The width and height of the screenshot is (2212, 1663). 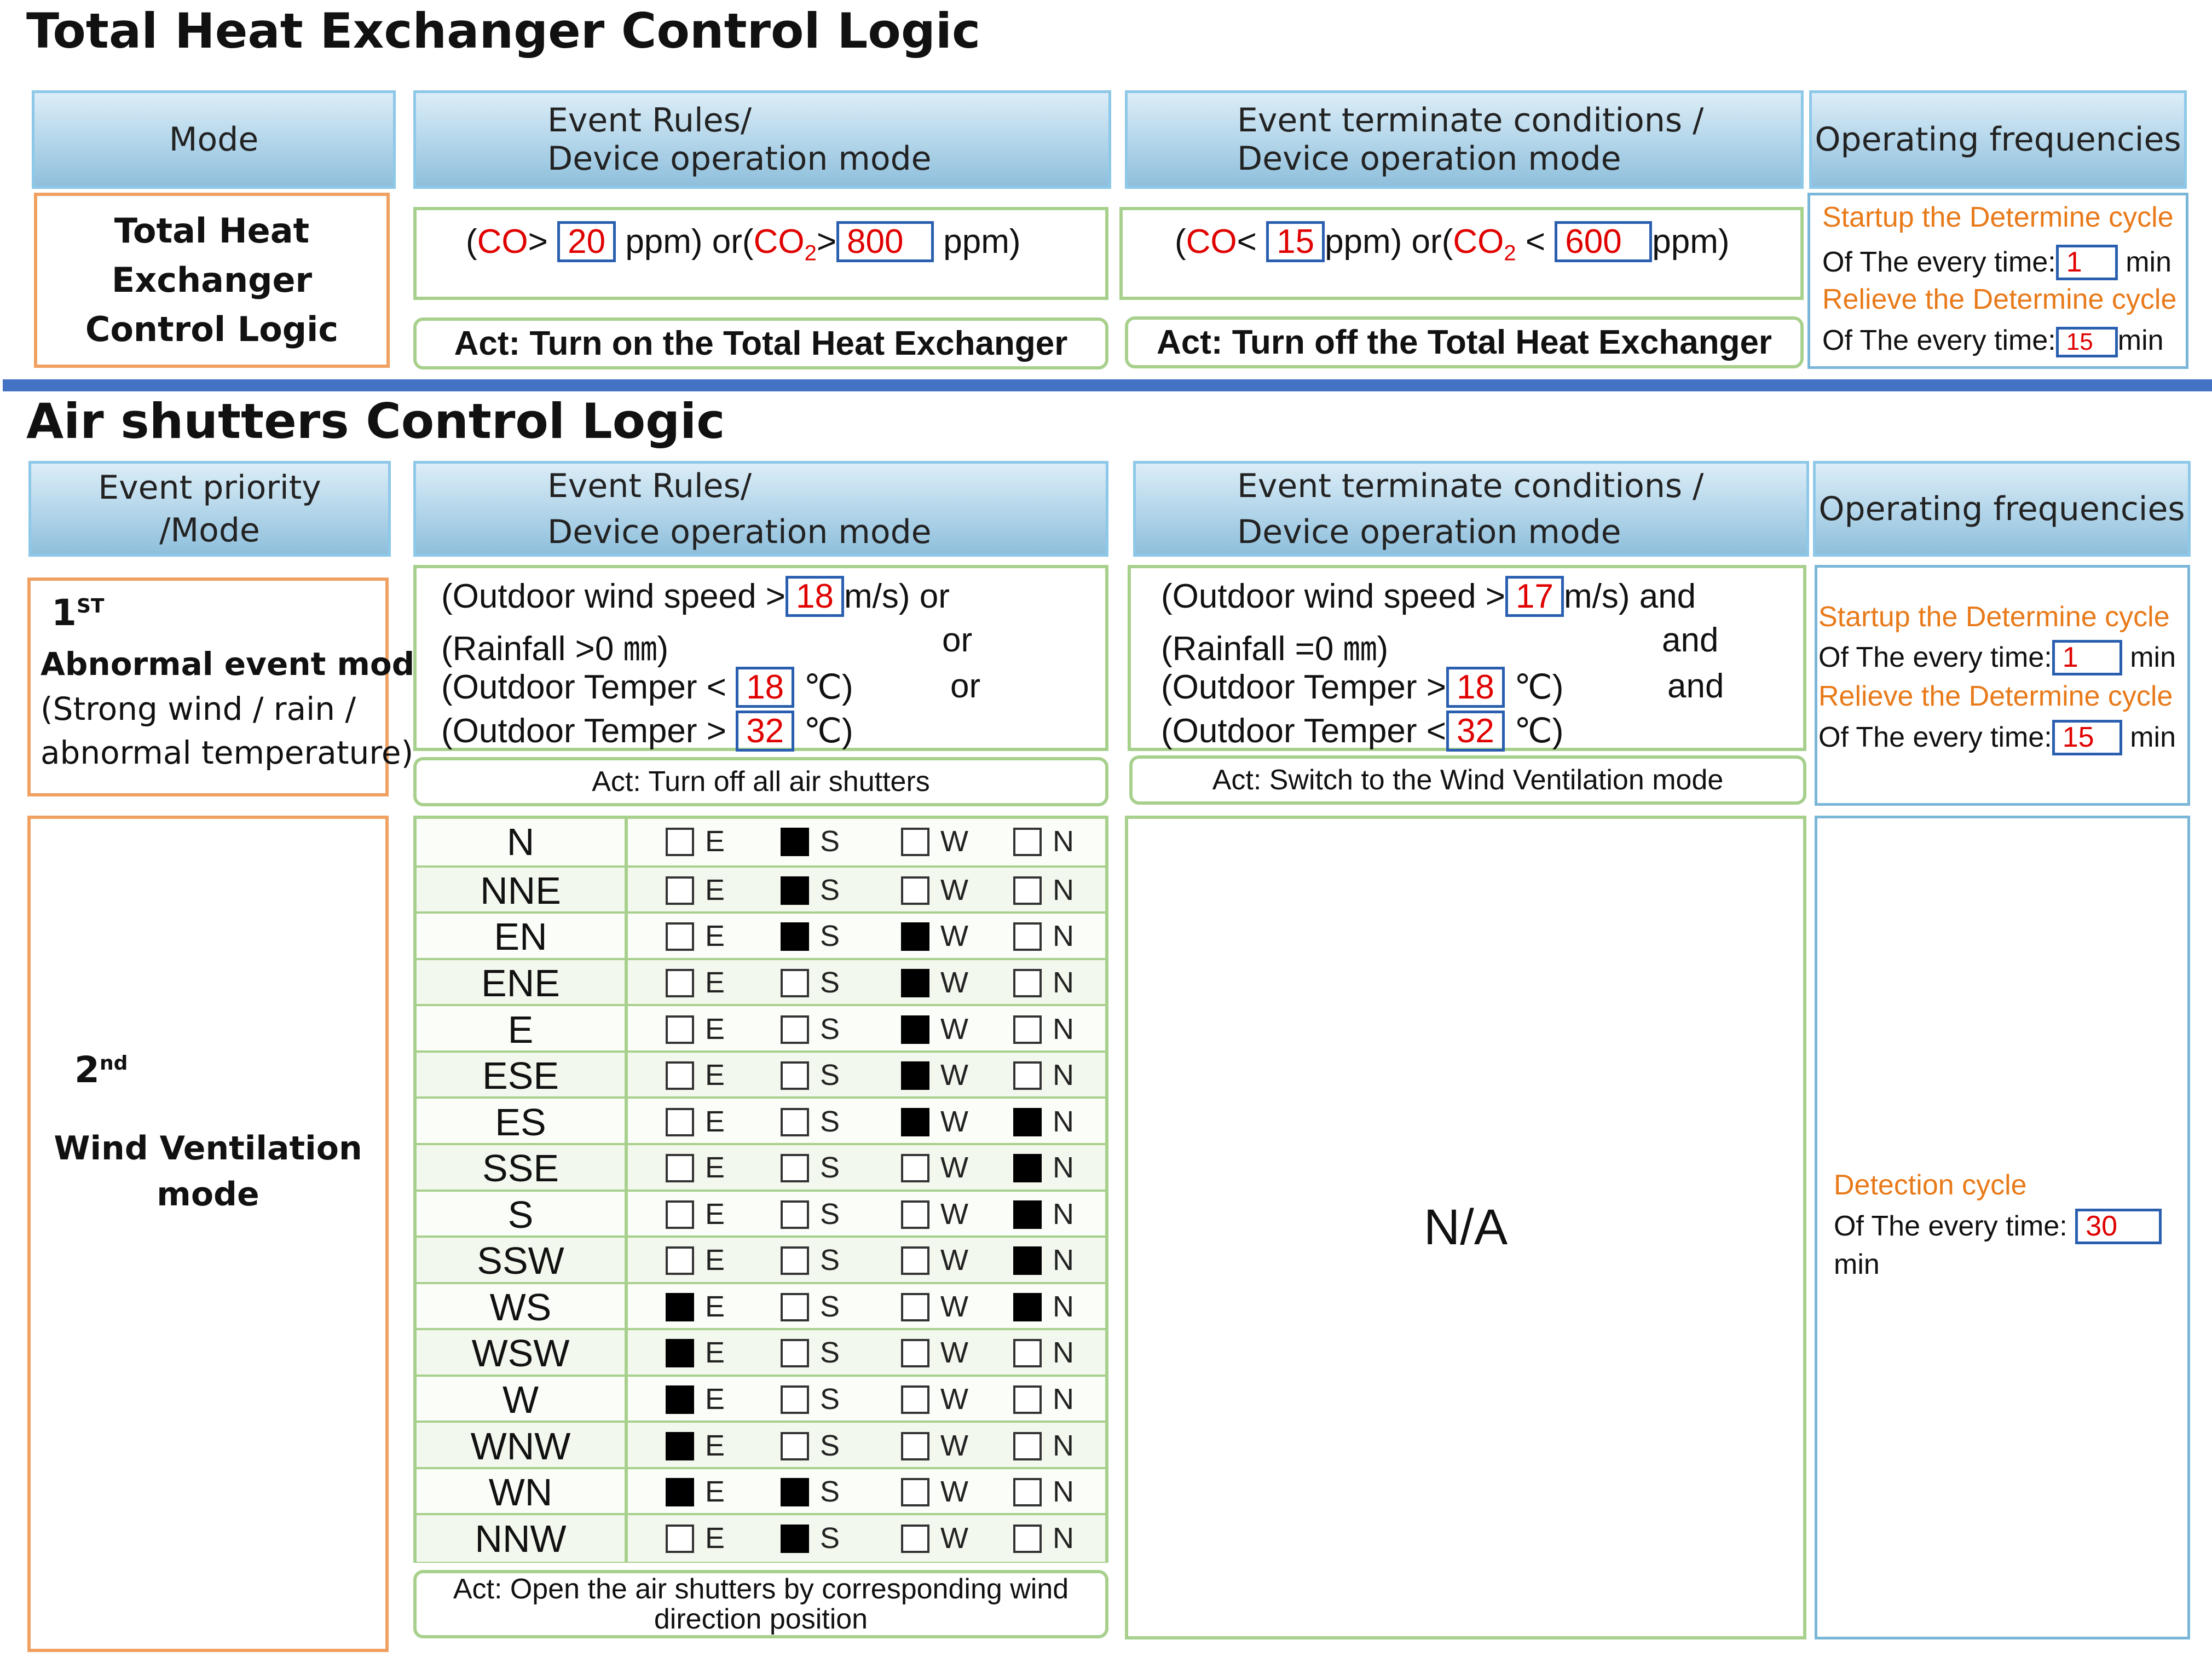 I want to click on unit-min: min, so click(x=2153, y=657).